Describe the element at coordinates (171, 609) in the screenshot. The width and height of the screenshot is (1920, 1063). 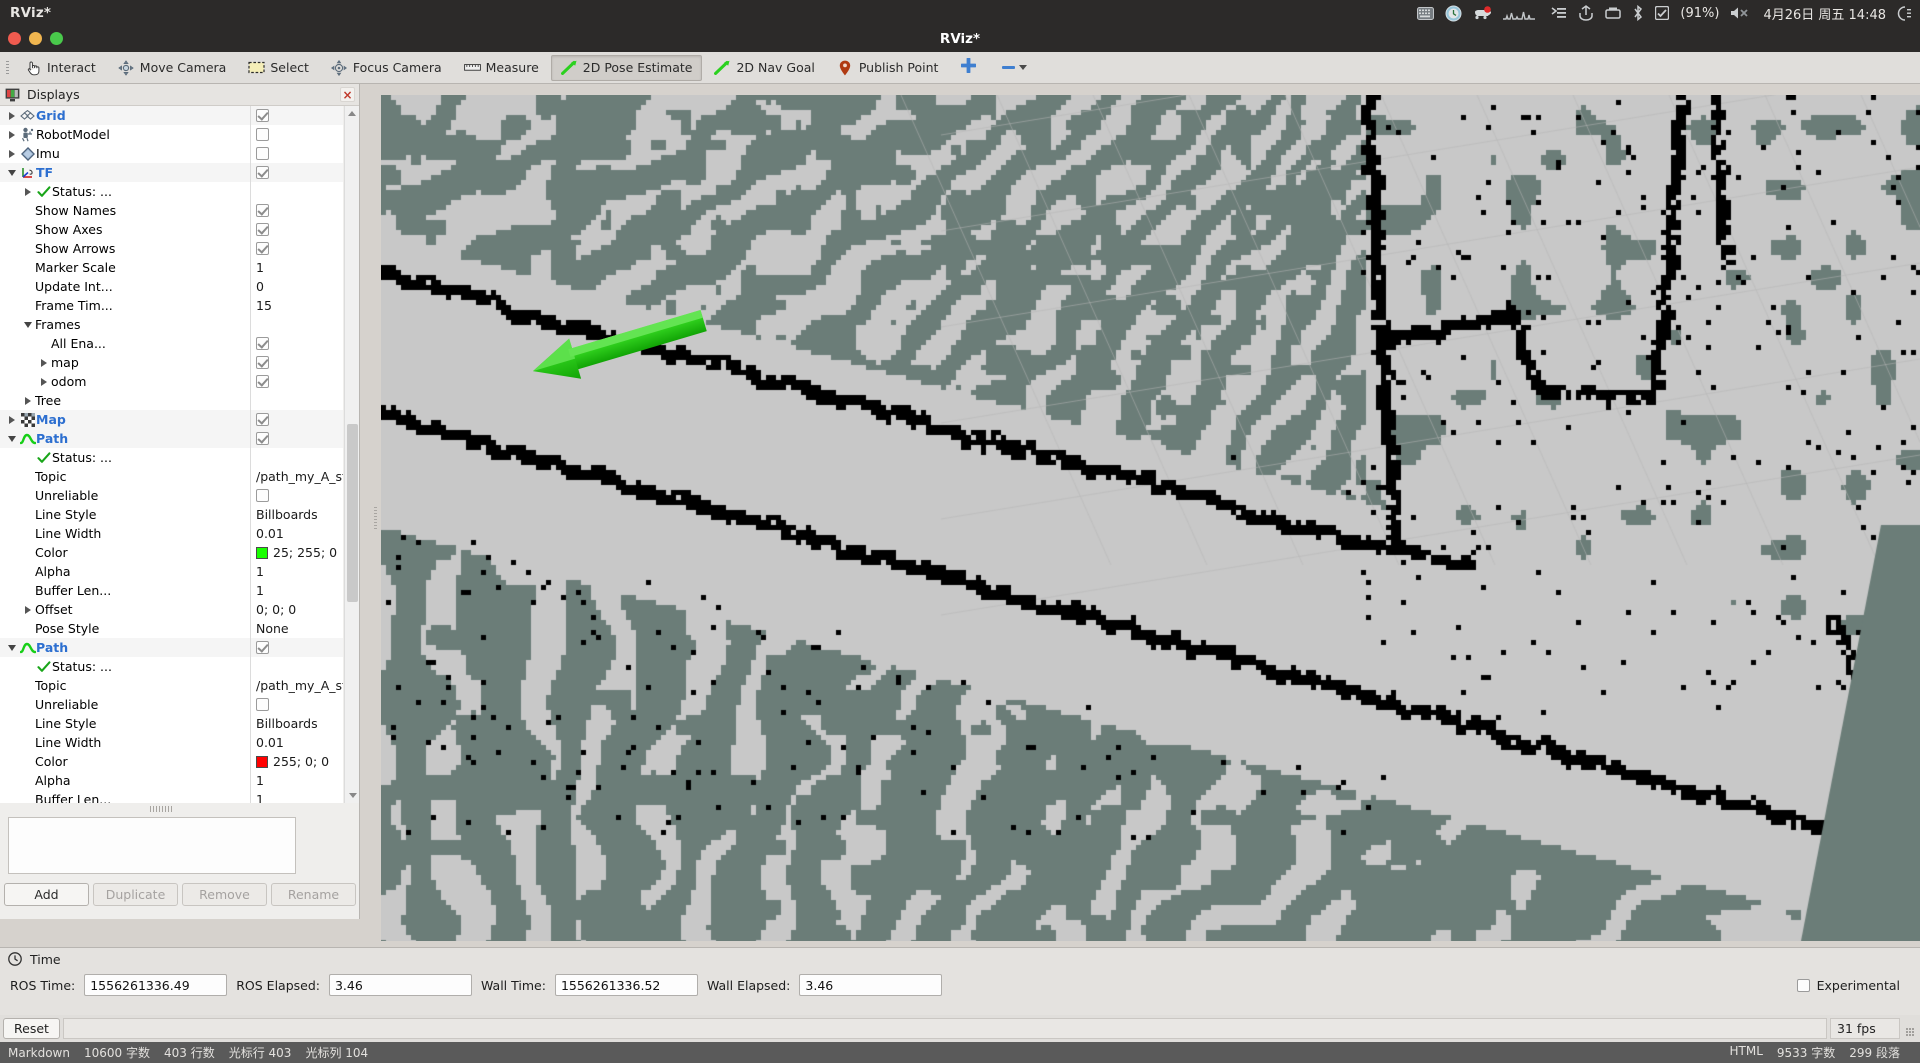
I see `tree-row: Offset 0; 0; 0` at that location.